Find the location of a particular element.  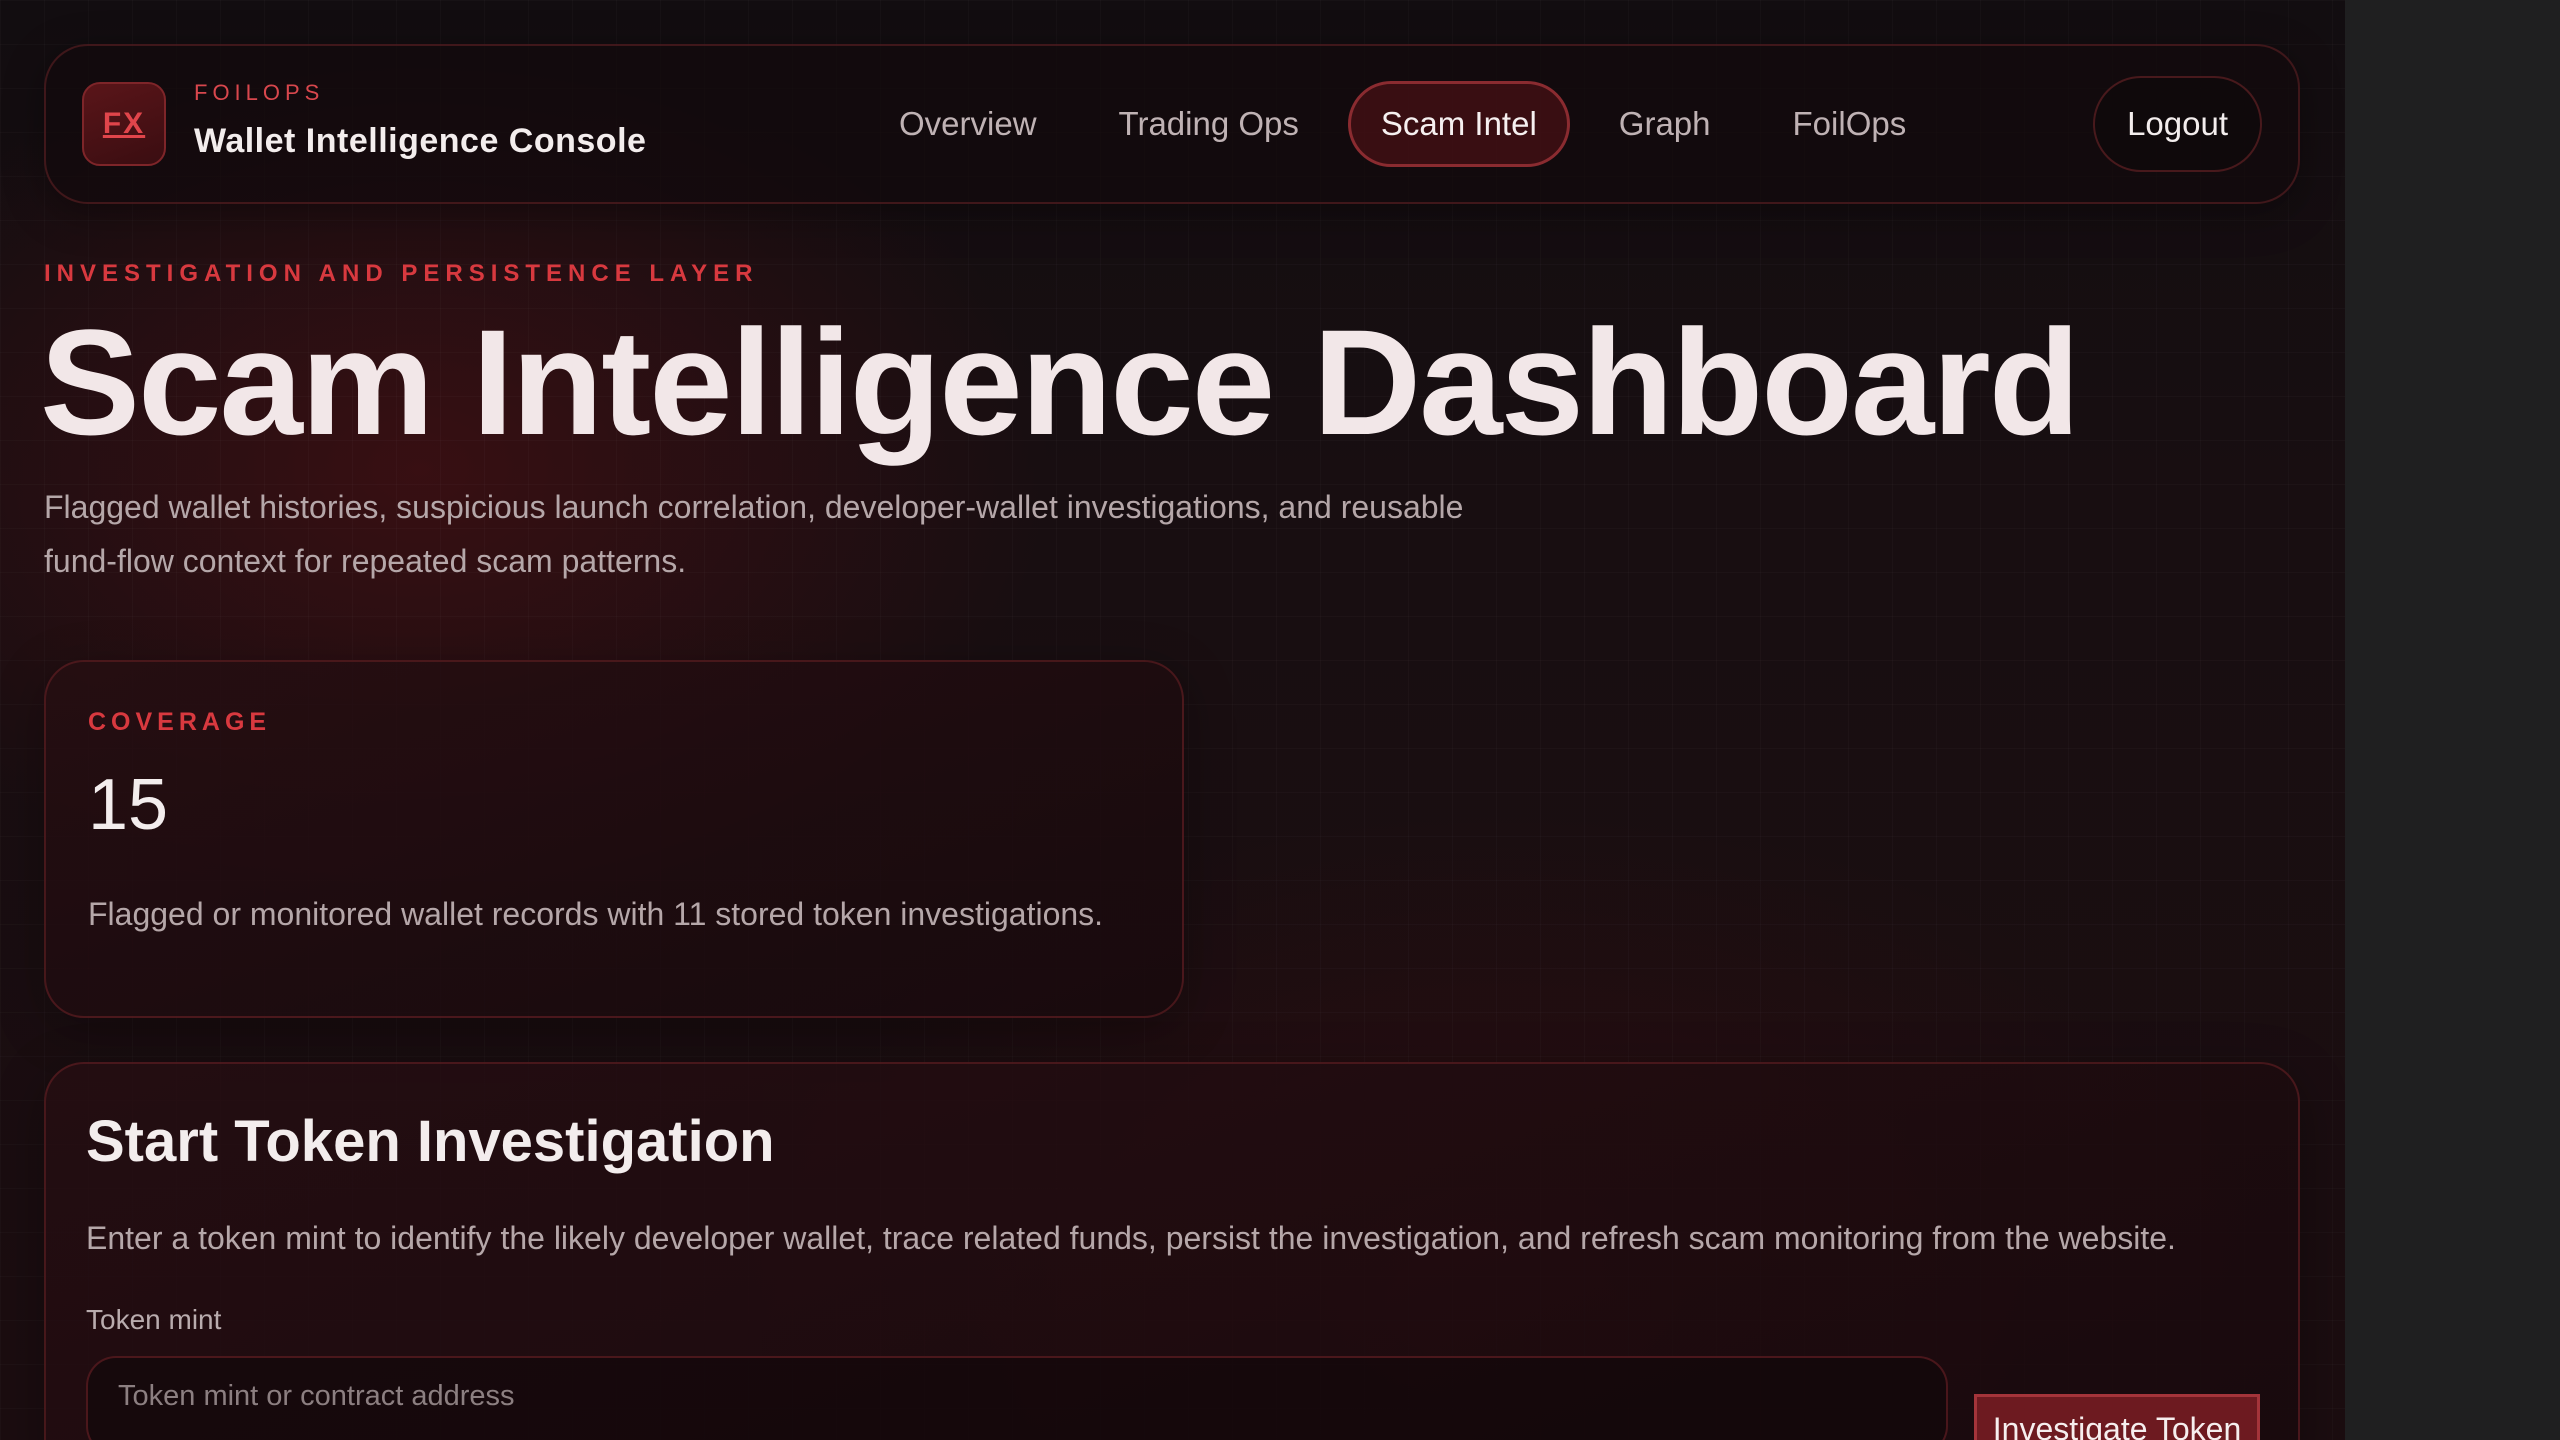

brand-logo: FX is located at coordinates (124, 124).